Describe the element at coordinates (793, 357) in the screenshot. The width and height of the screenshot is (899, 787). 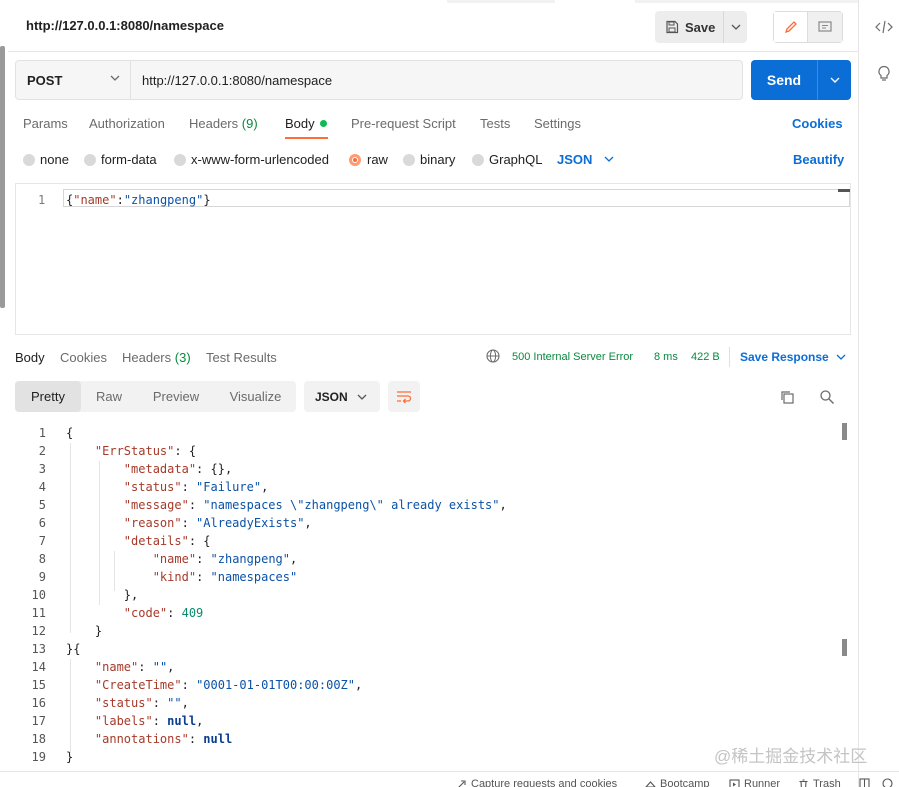
I see `save-response-button: Save Response` at that location.